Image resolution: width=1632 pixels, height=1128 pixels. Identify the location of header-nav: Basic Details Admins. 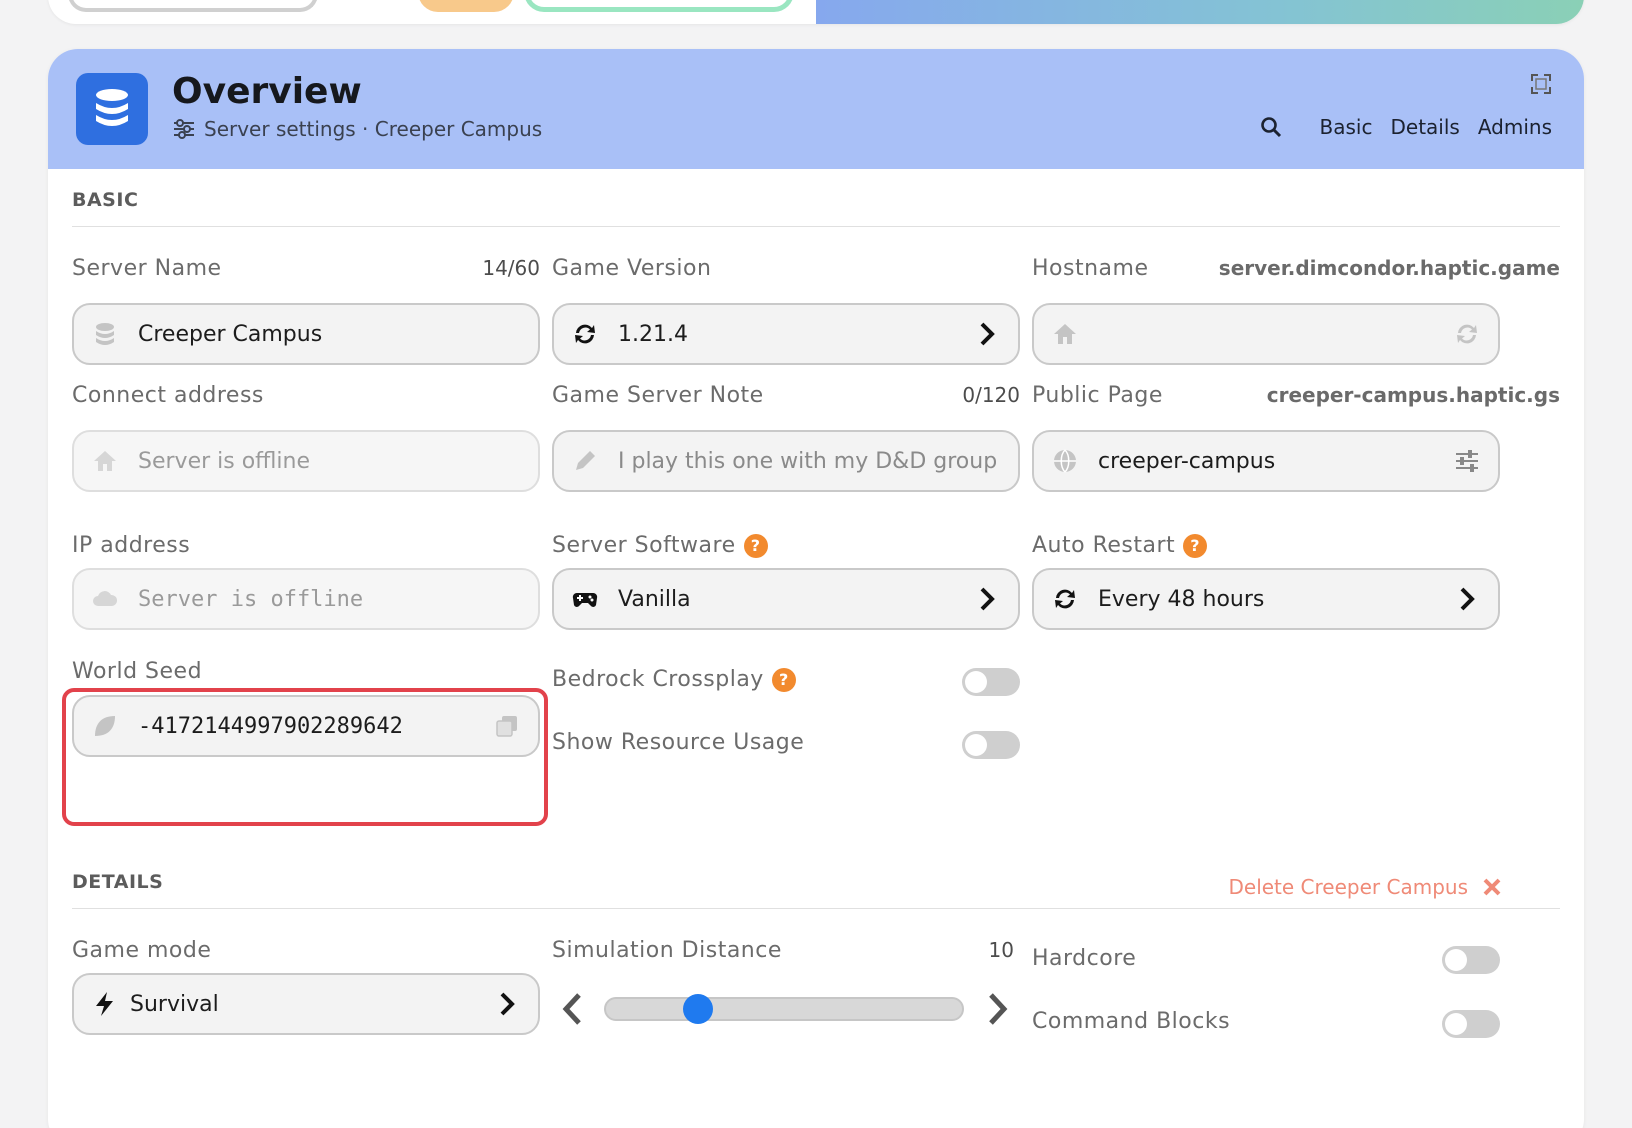
(1406, 127).